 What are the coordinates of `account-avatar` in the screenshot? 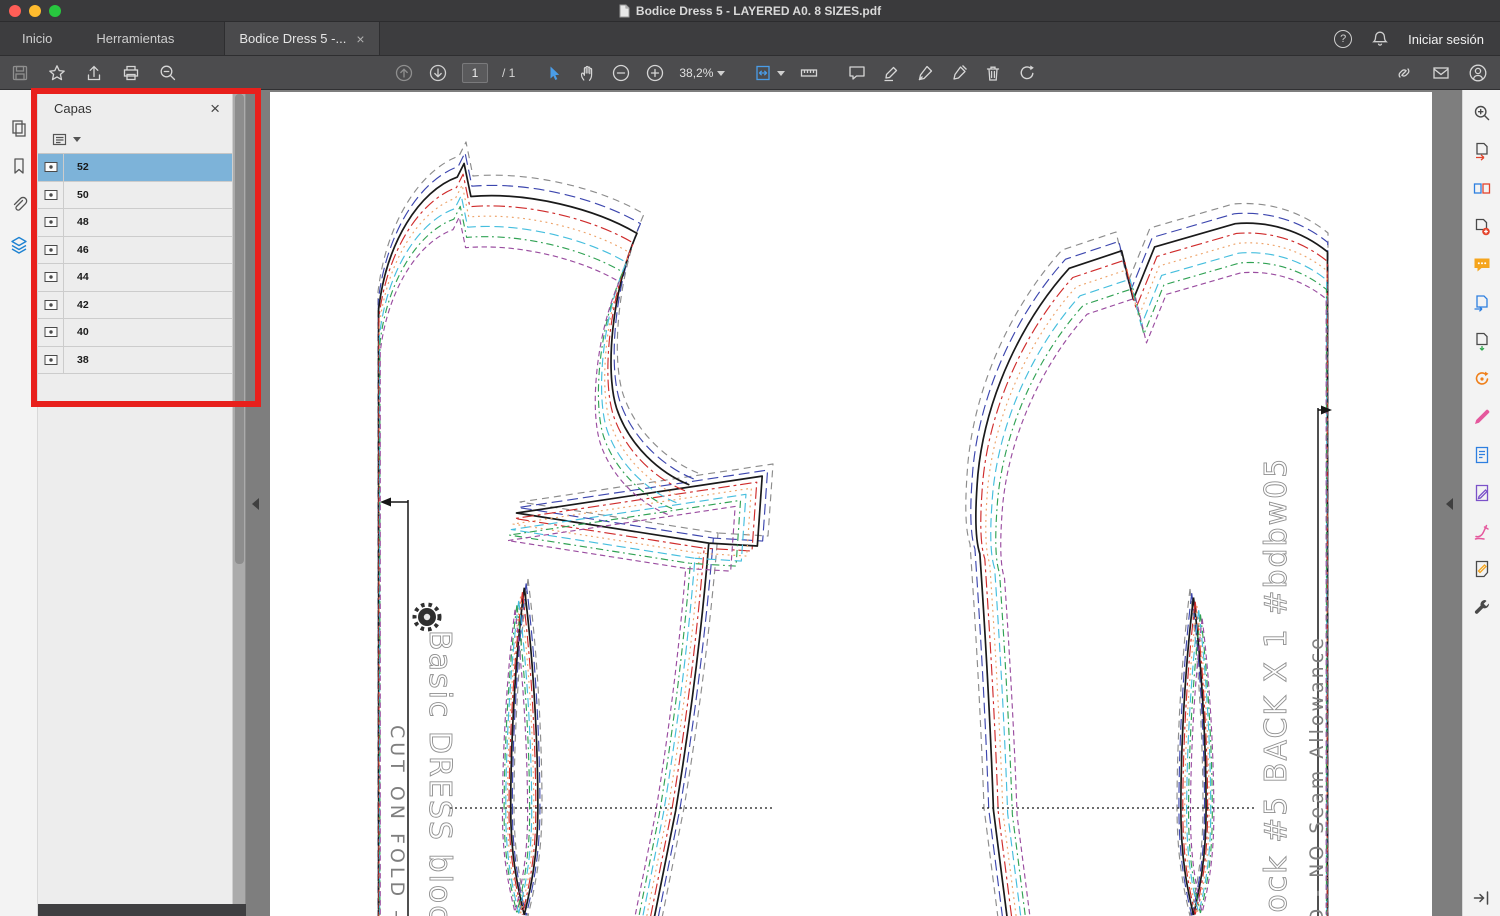 It's located at (1478, 73).